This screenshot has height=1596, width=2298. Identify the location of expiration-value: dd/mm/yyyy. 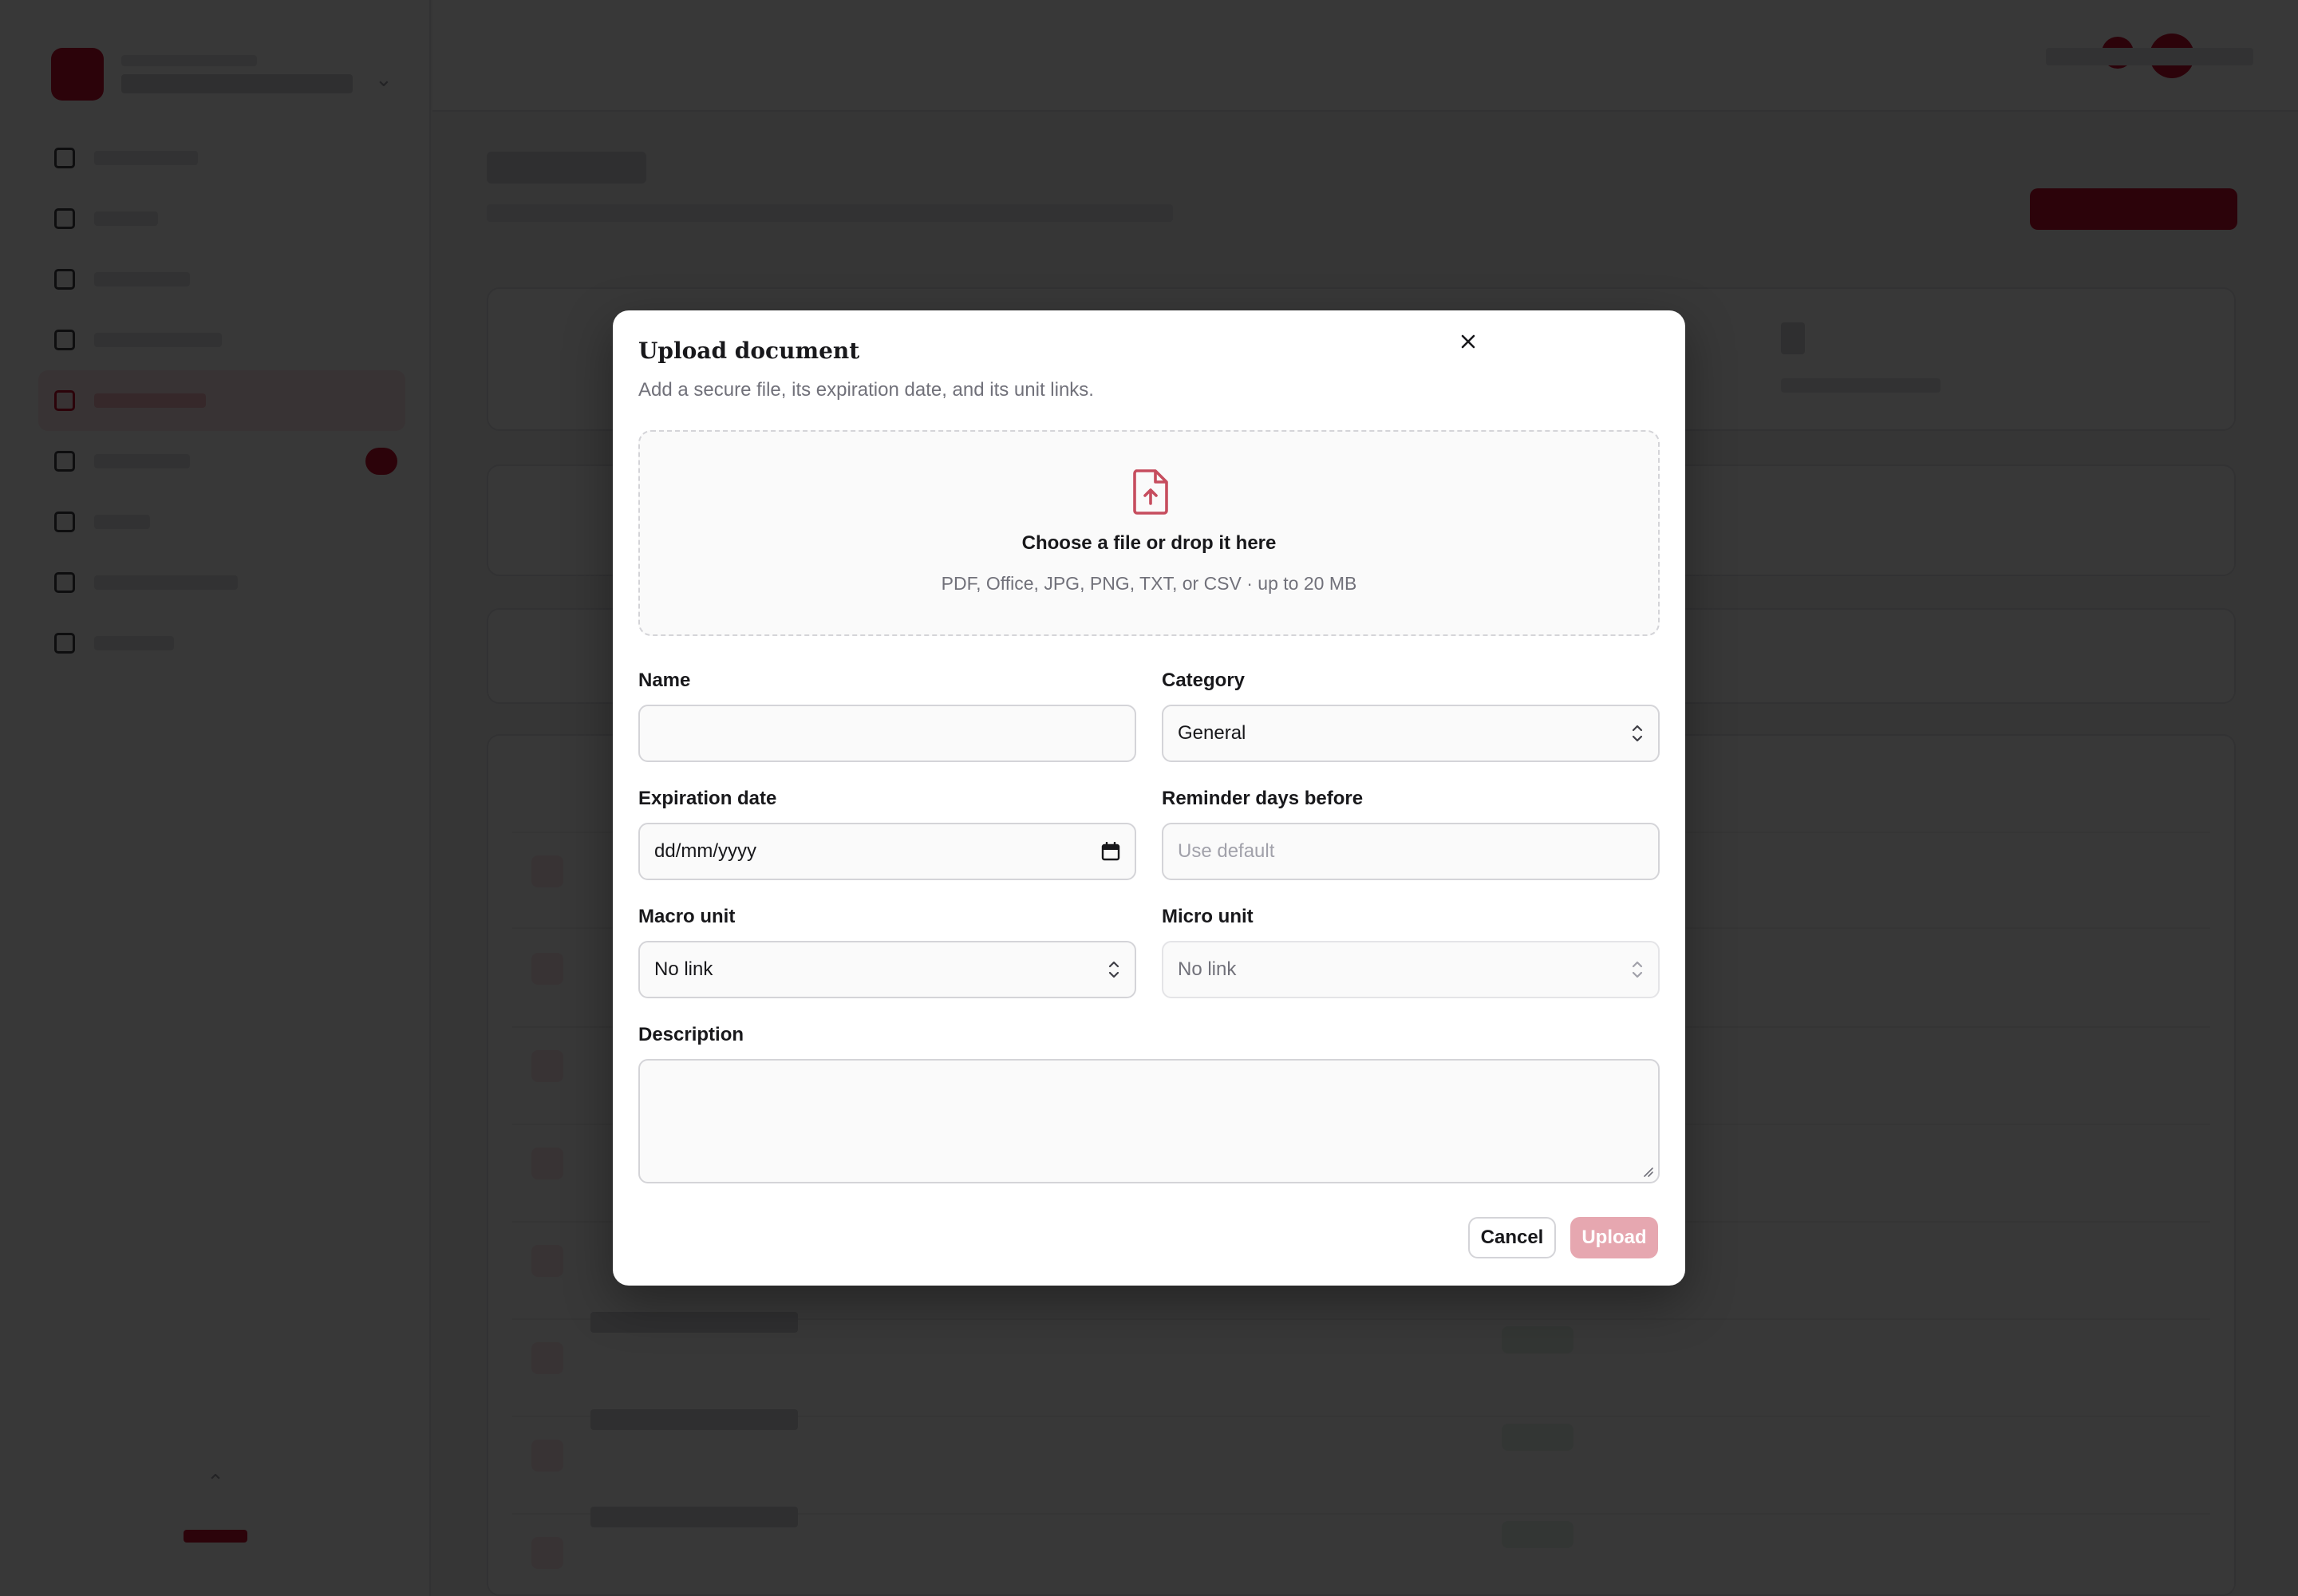
(706, 851).